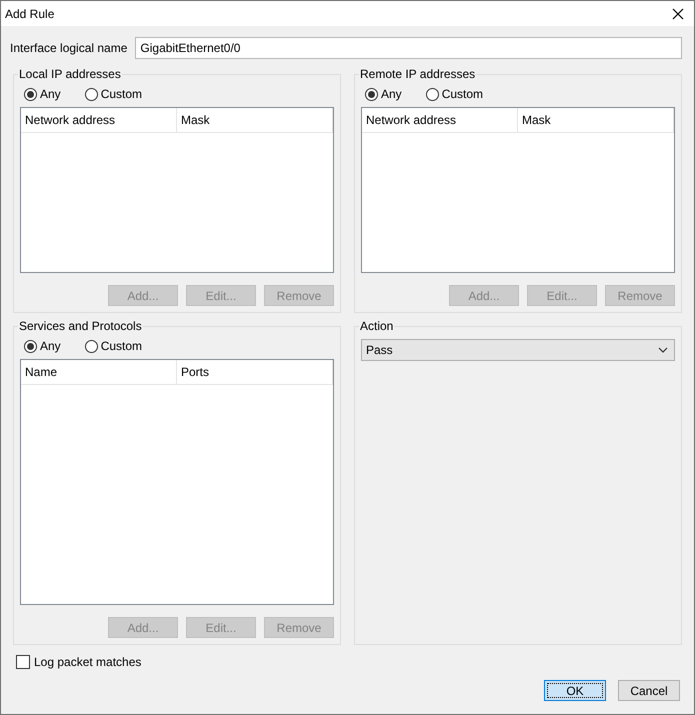 The image size is (695, 715). Describe the element at coordinates (29, 13) in the screenshot. I see `window-title: Add Rule` at that location.